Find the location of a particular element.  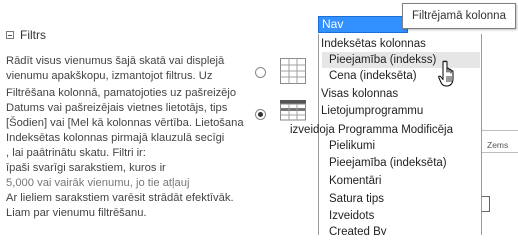

column-tooltip: Filtrējamā kolonna is located at coordinates (459, 16).